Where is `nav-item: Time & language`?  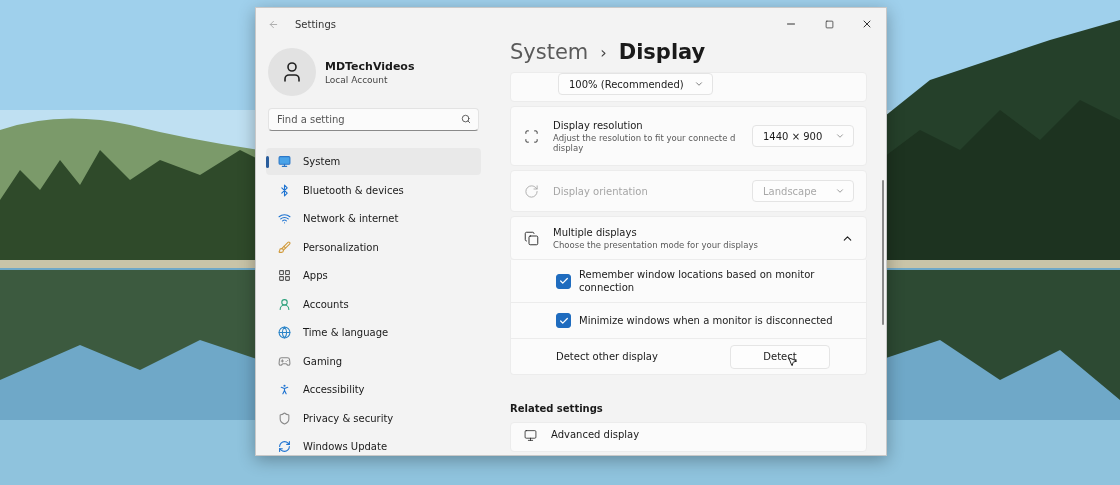 nav-item: Time & language is located at coordinates (373, 332).